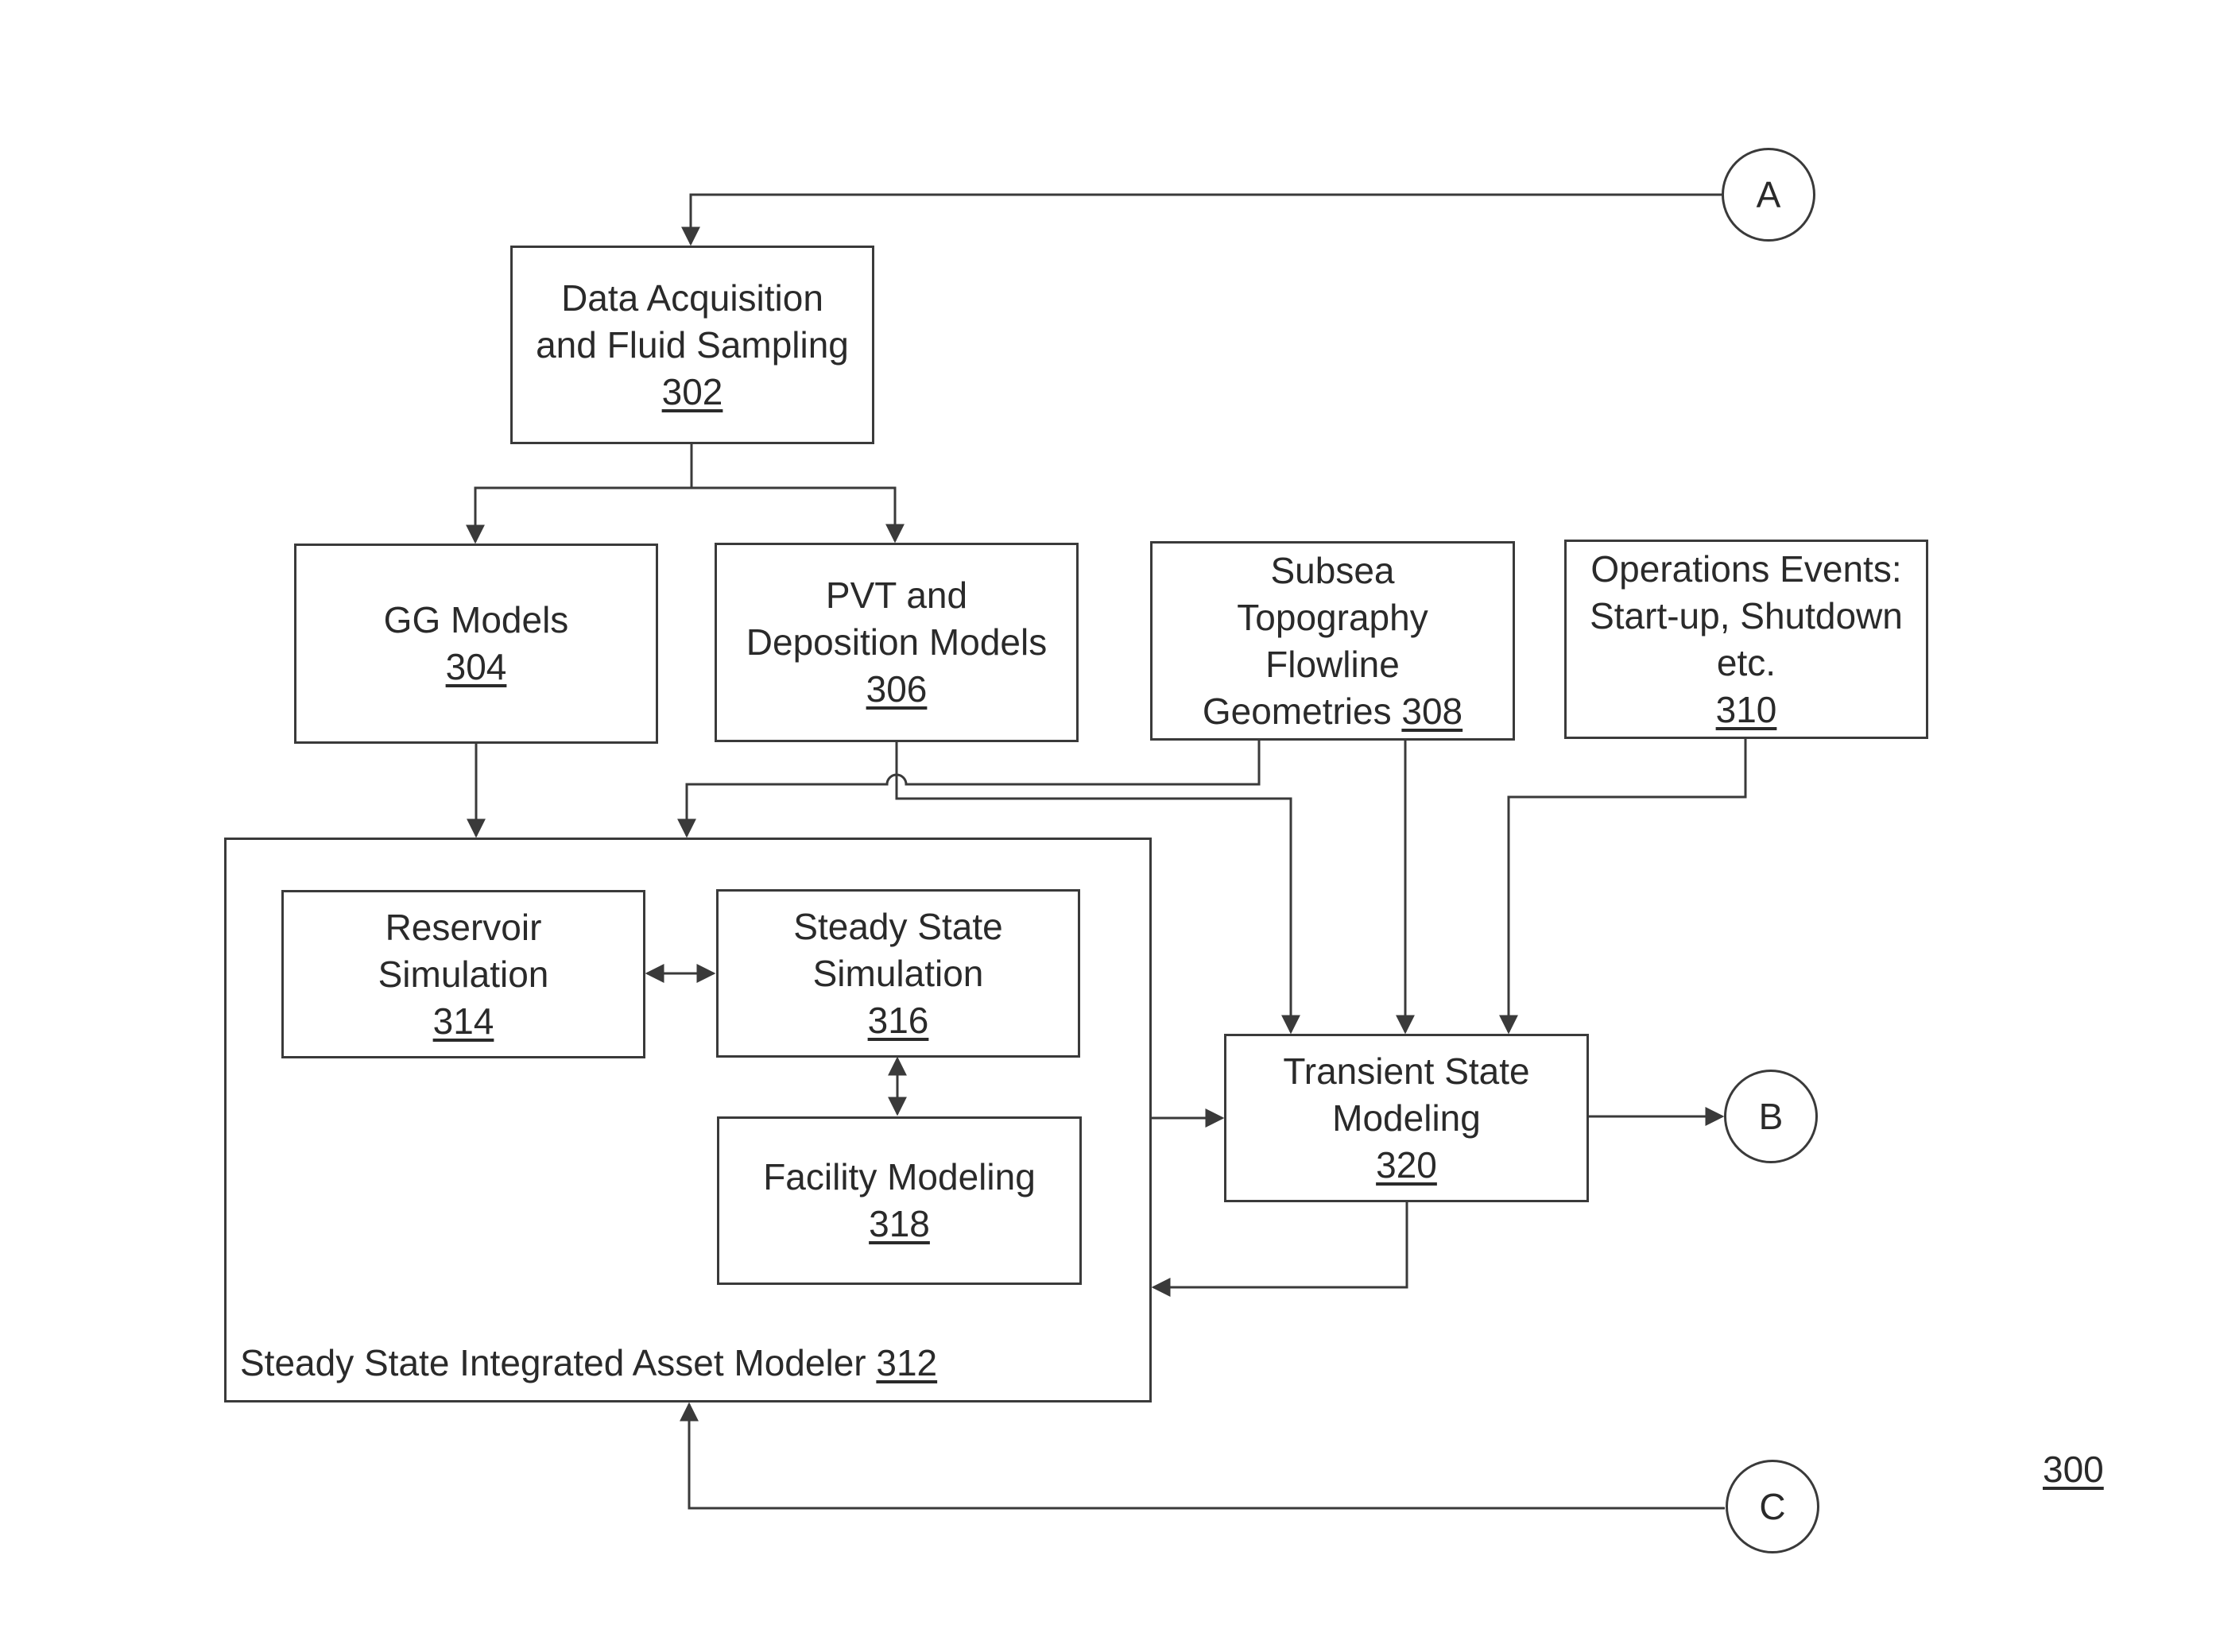 Image resolution: width=2216 pixels, height=1652 pixels. I want to click on figure-number: 300, so click(2073, 1470).